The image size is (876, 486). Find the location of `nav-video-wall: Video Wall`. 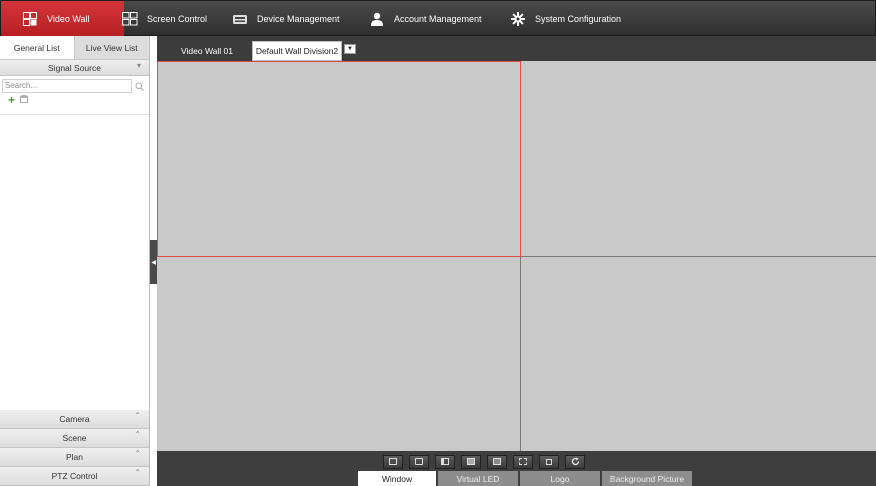

nav-video-wall: Video Wall is located at coordinates (62, 18).